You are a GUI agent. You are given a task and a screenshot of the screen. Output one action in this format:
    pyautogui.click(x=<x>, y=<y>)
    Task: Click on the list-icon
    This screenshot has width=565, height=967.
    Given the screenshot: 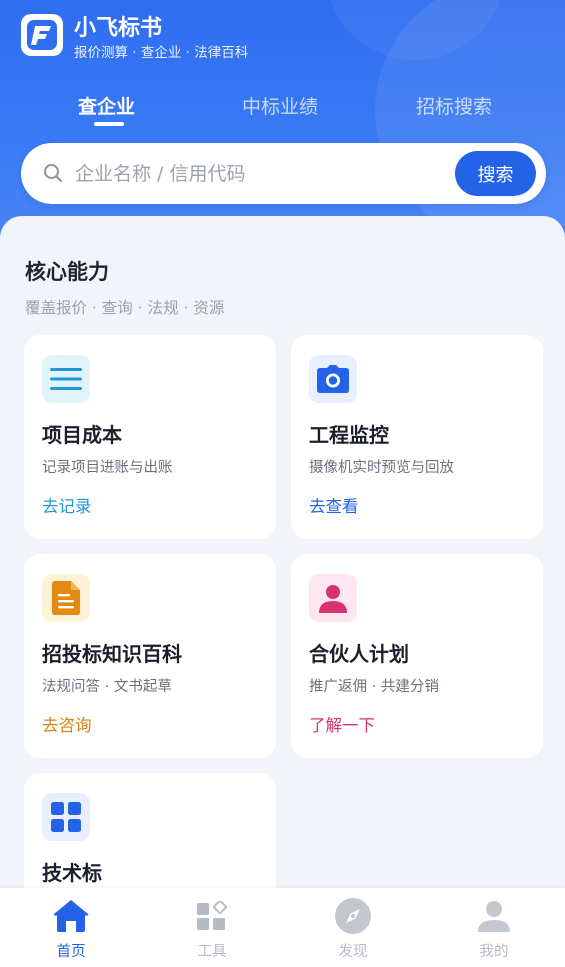 What is the action you would take?
    pyautogui.click(x=66, y=379)
    